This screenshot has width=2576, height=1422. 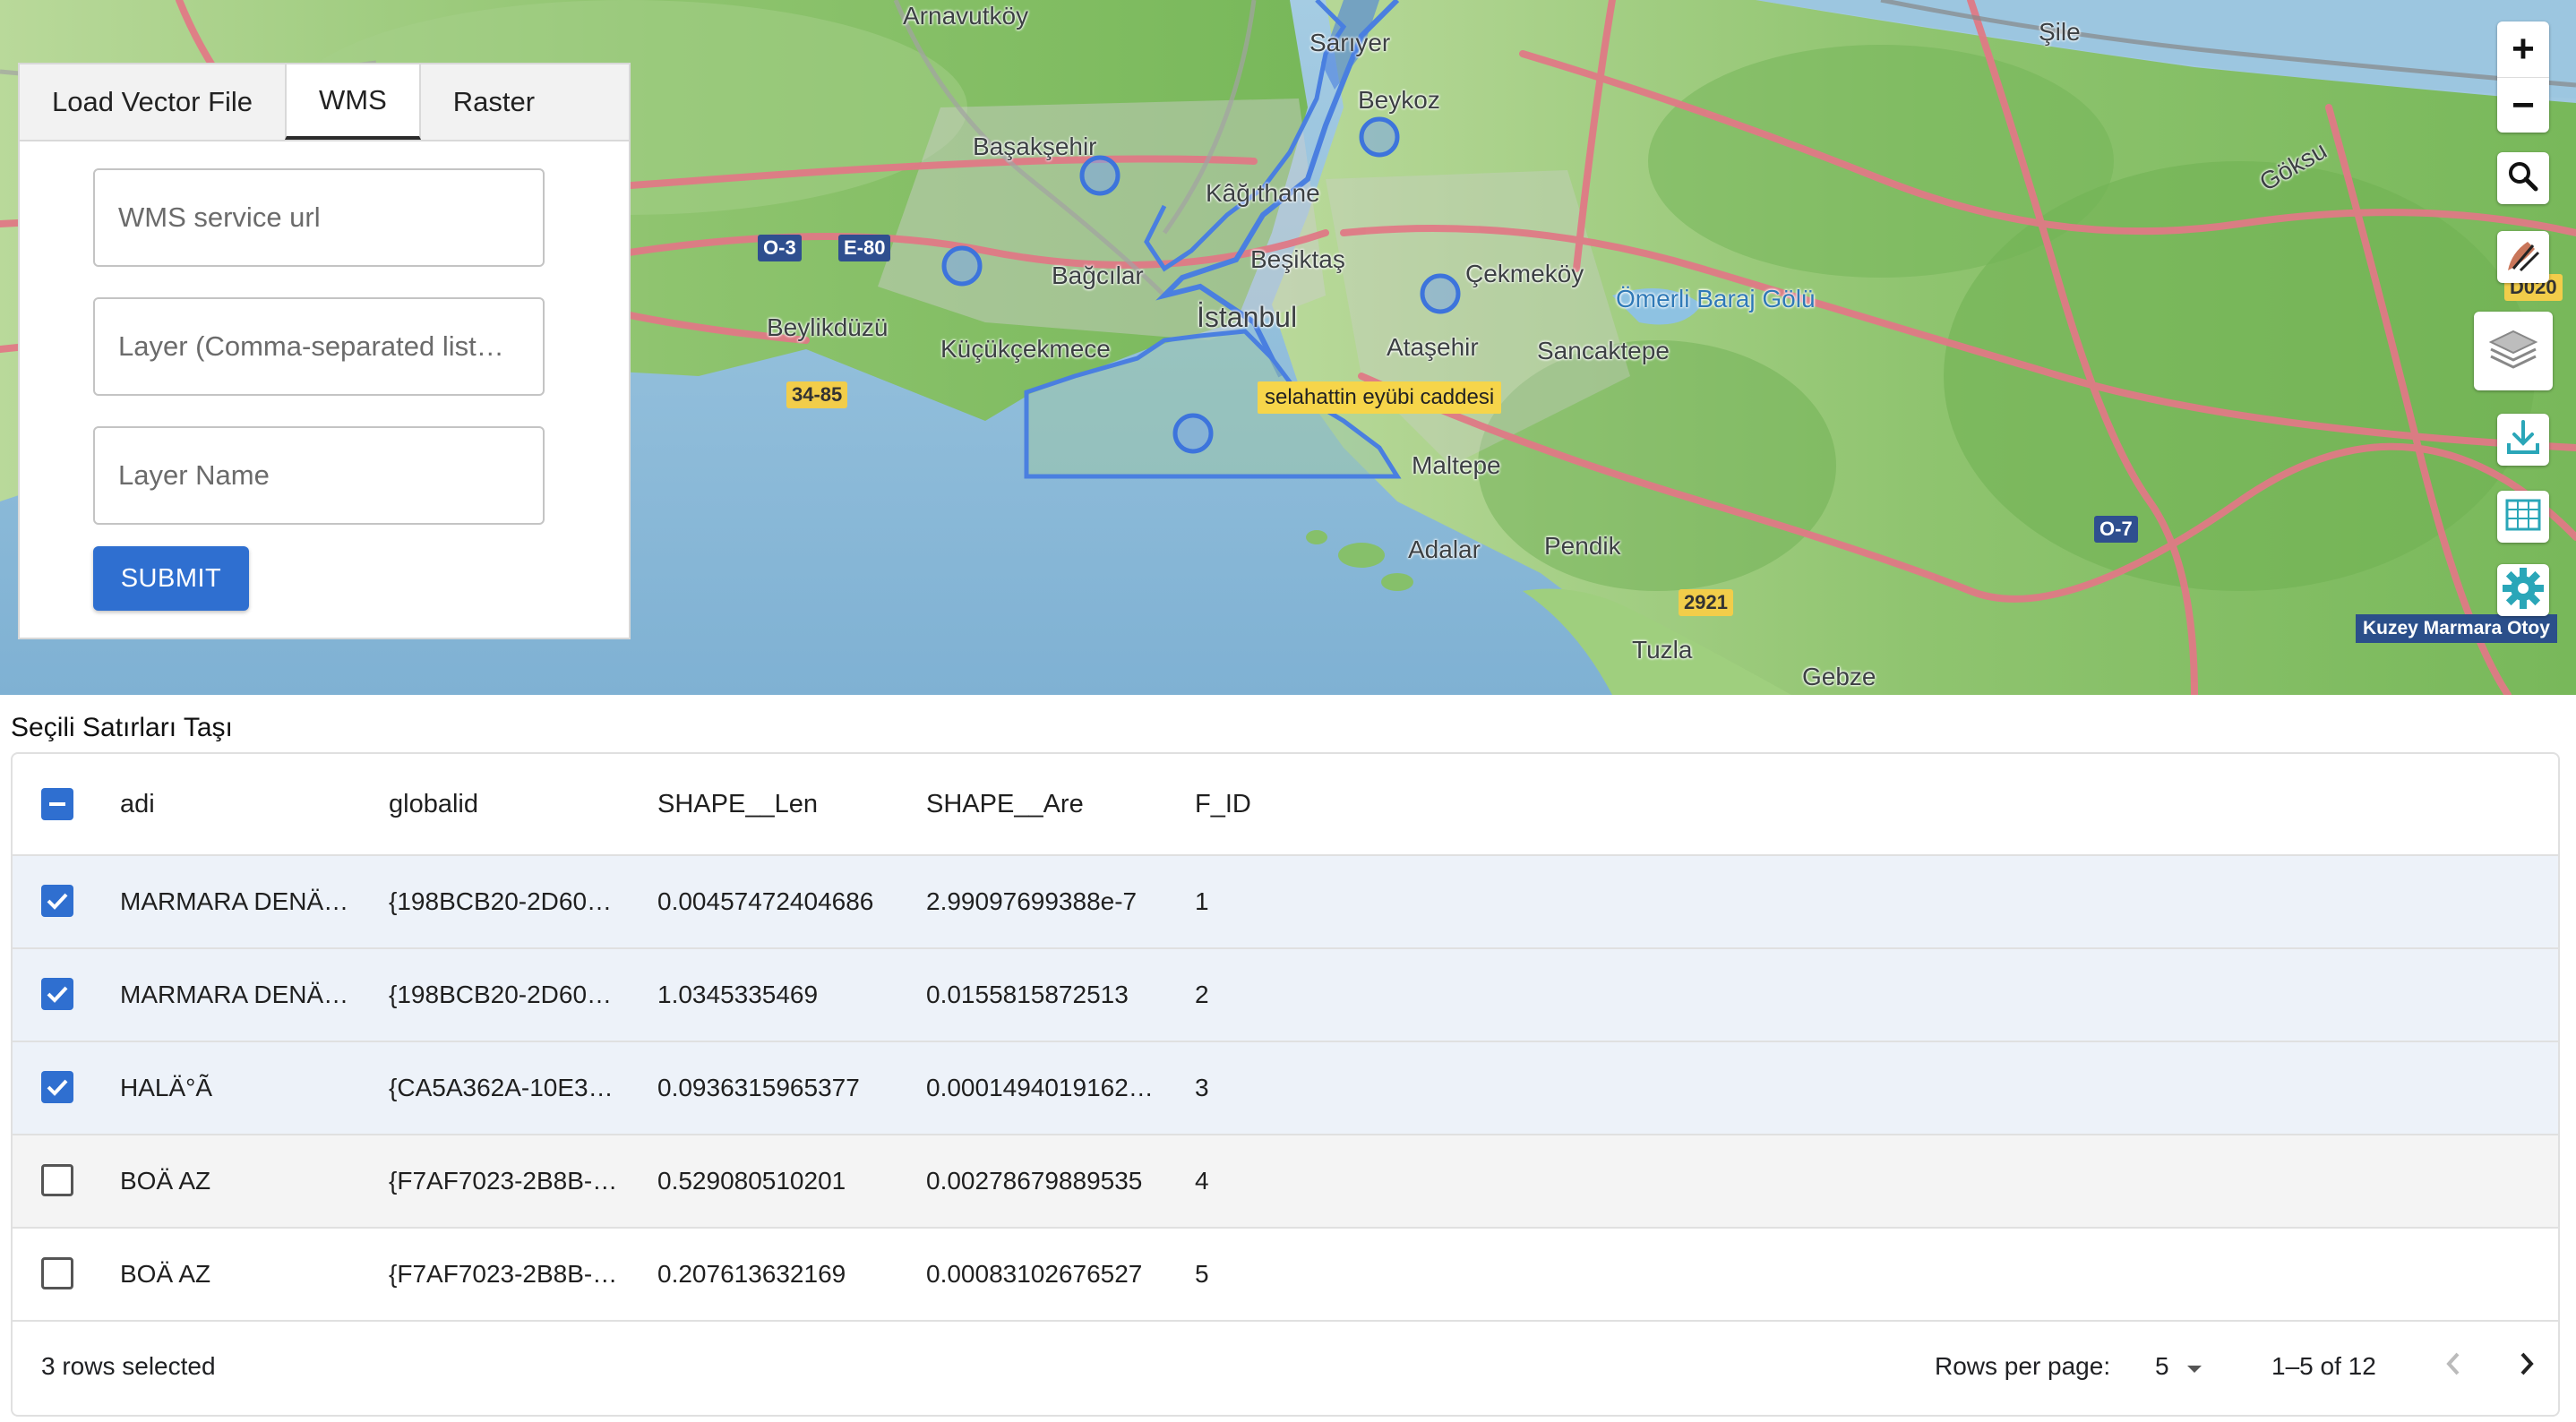 I want to click on wms-url-input: WMS service url, so click(x=319, y=217).